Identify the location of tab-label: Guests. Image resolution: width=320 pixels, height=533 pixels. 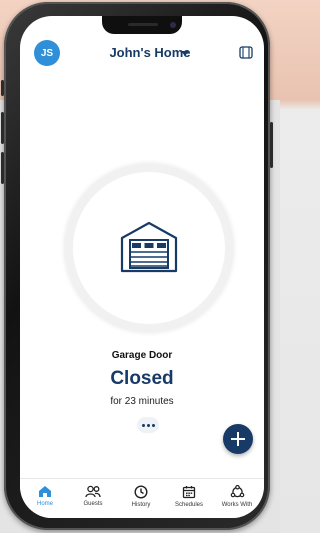
(93, 504).